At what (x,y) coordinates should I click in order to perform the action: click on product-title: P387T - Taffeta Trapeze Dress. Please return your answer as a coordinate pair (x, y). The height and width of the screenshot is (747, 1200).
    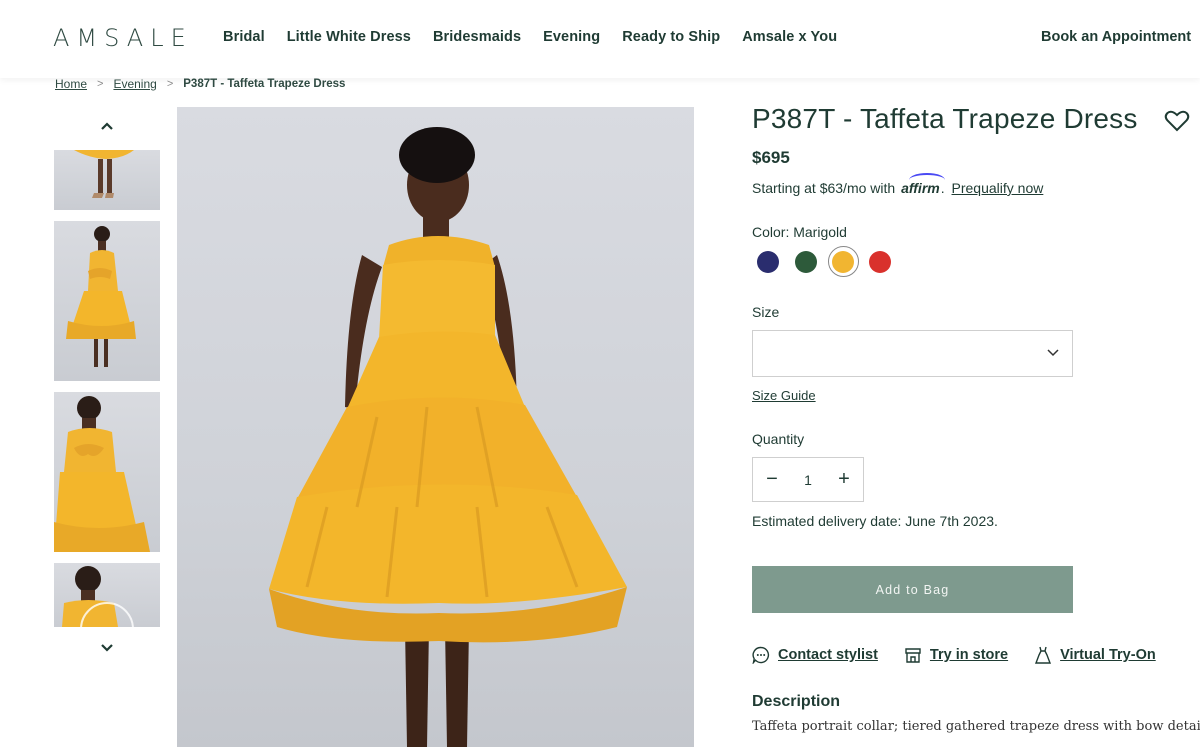
    Looking at the image, I should click on (945, 118).